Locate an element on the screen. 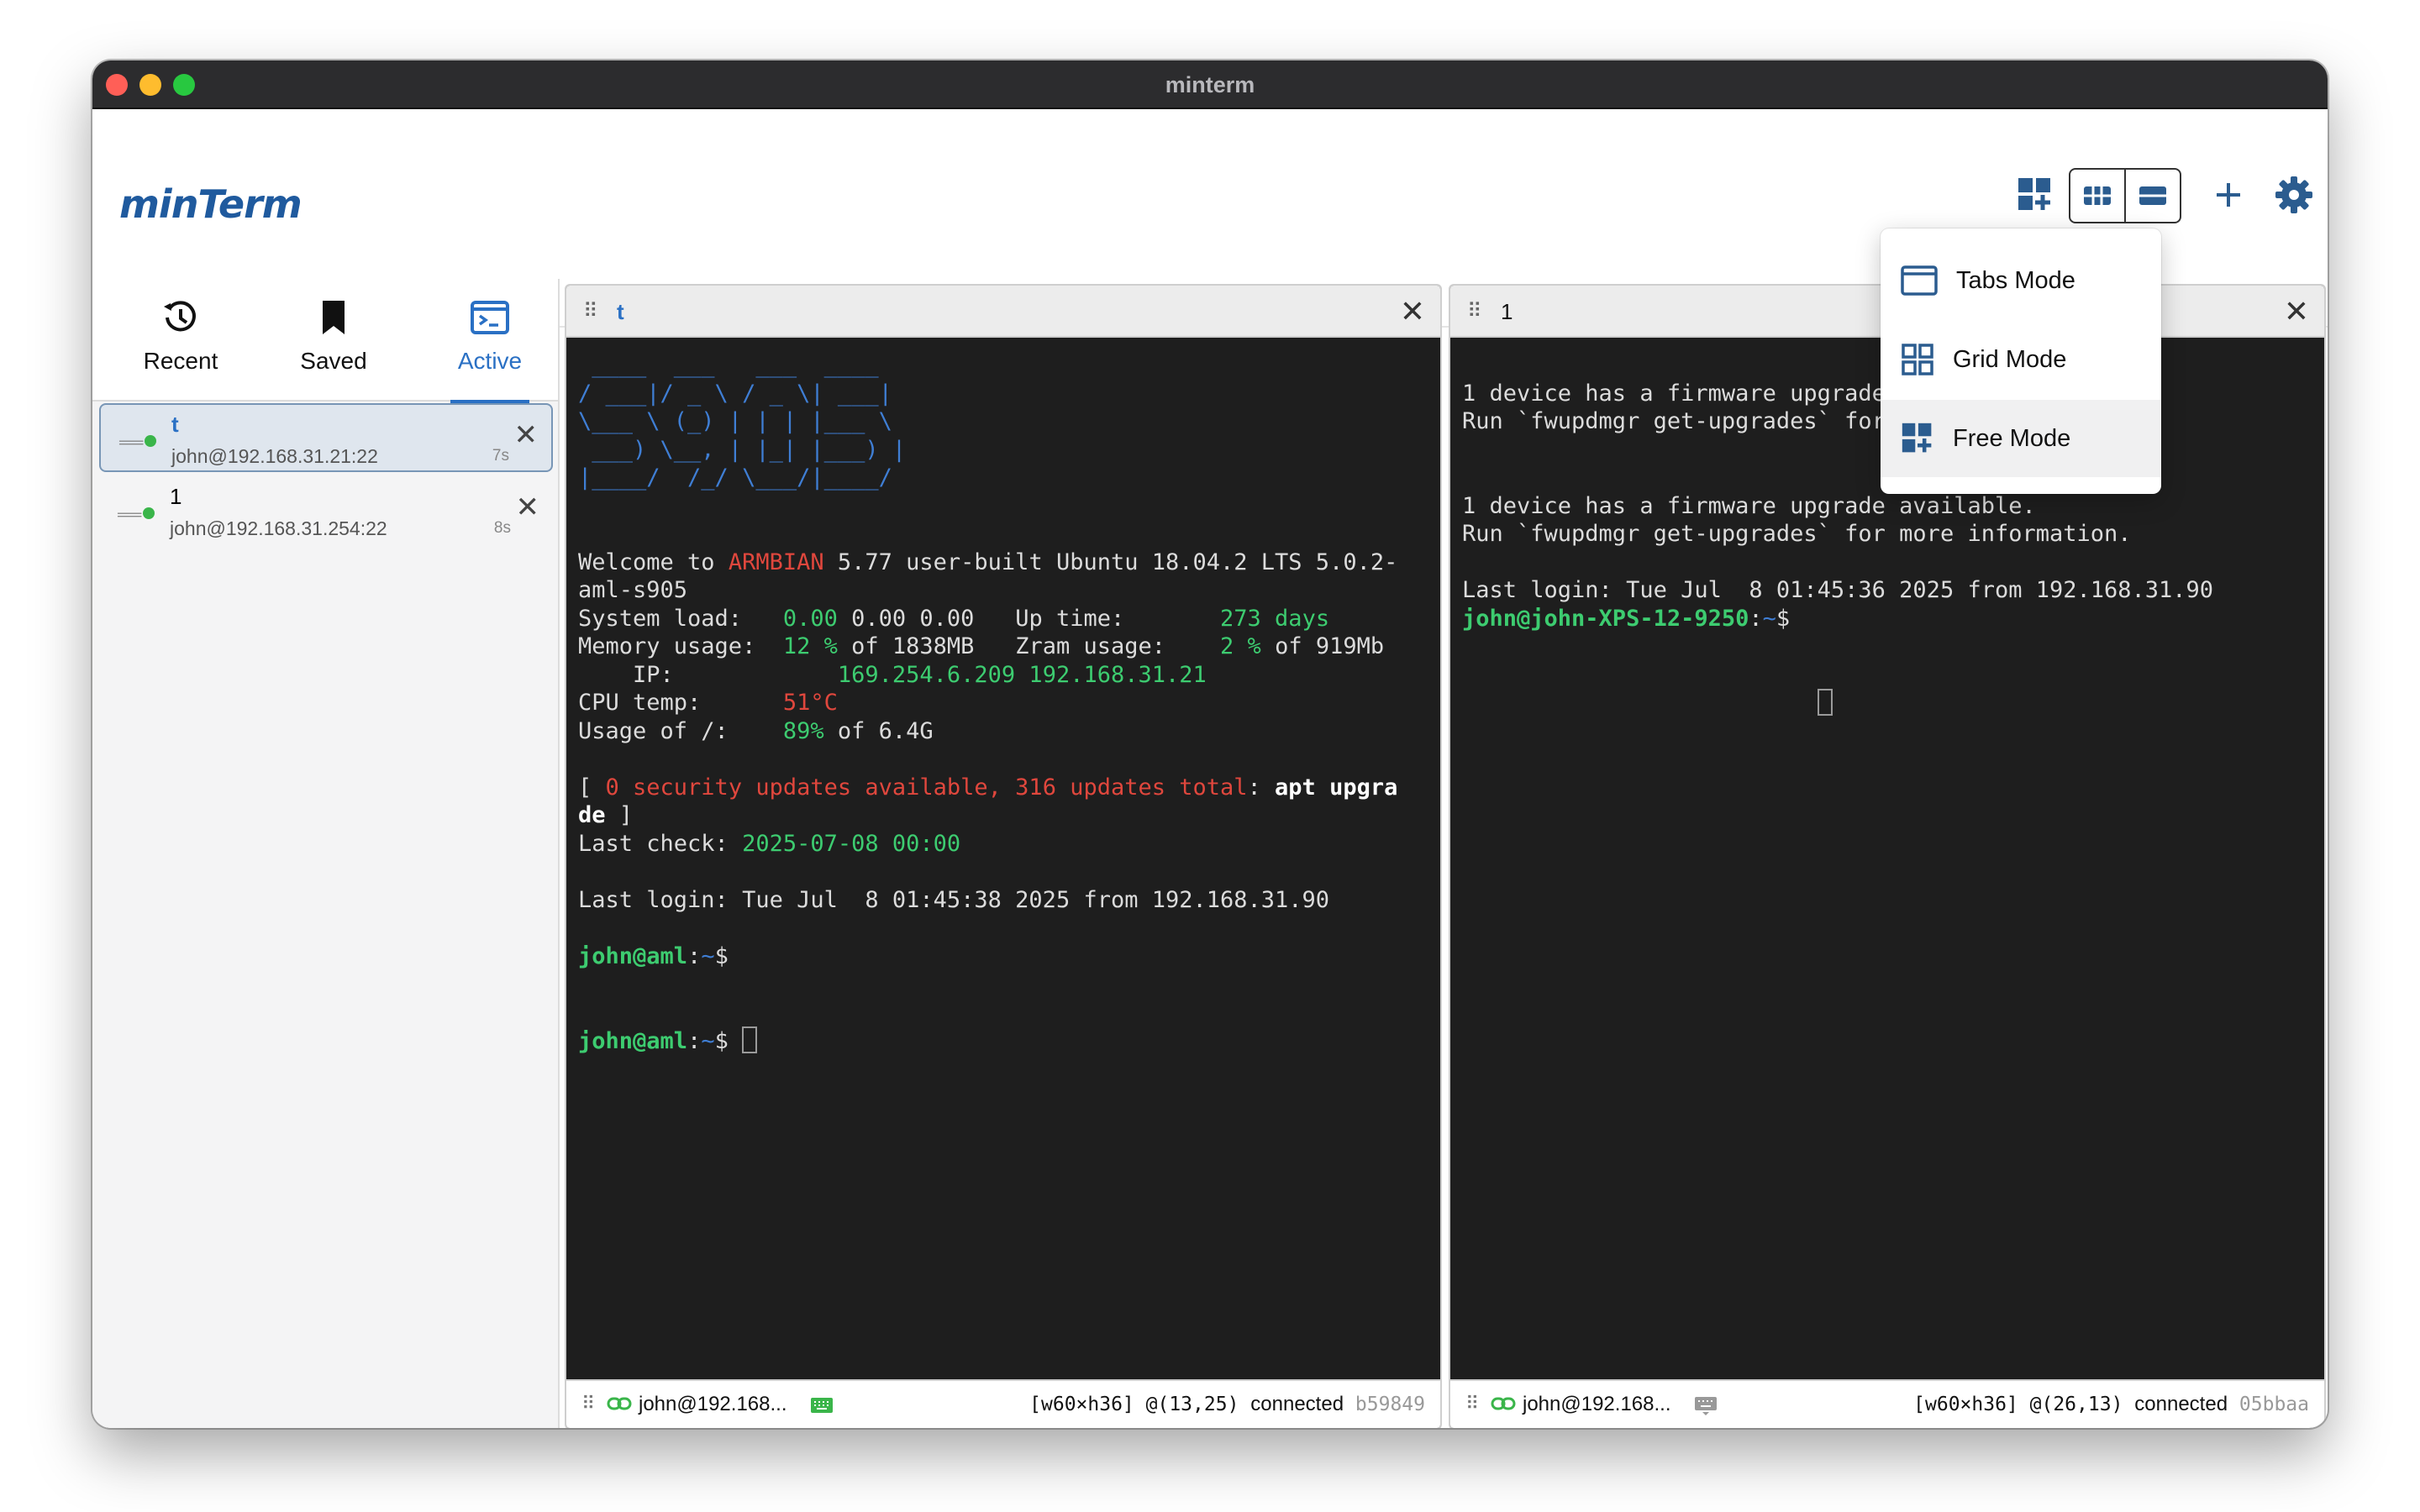 This screenshot has width=2420, height=1512. cursor-position: @(13,25) is located at coordinates (1192, 1404).